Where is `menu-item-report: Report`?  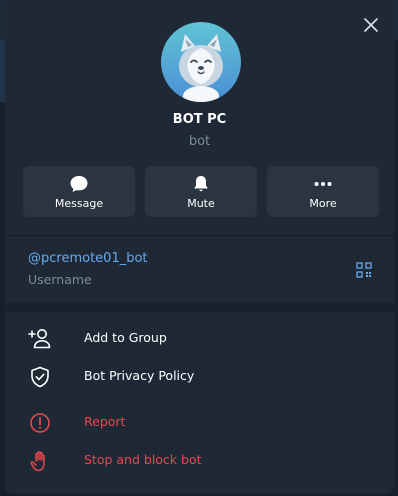 menu-item-report: Report is located at coordinates (199, 422).